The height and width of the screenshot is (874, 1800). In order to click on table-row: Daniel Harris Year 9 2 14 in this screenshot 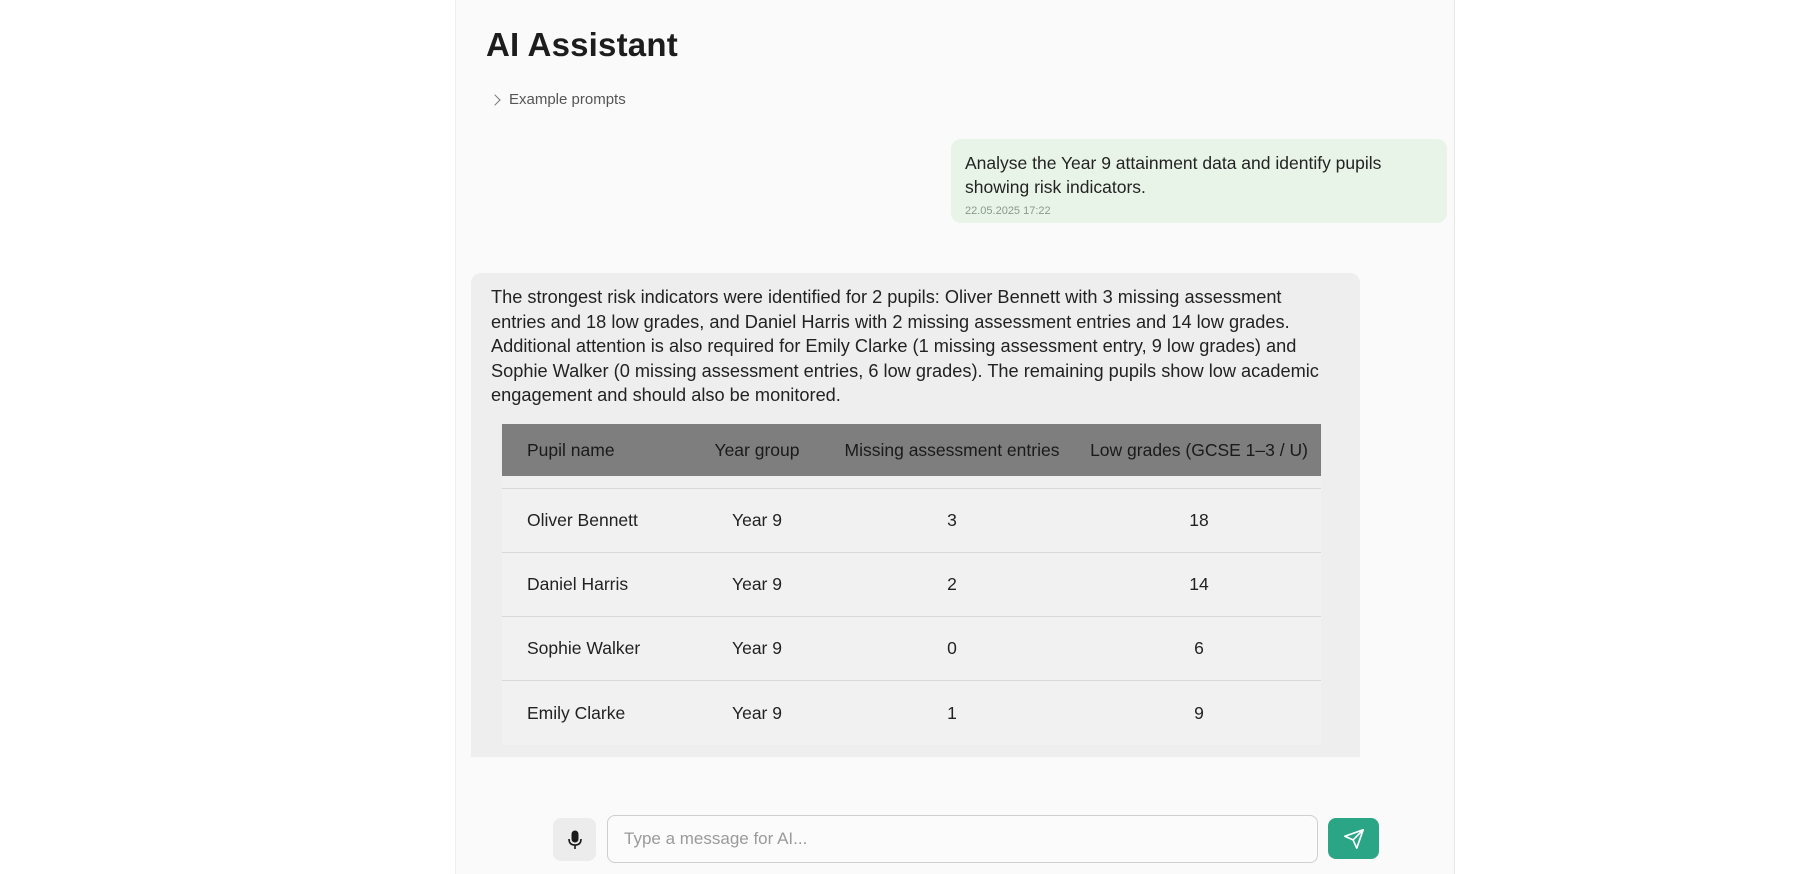, I will do `click(911, 584)`.